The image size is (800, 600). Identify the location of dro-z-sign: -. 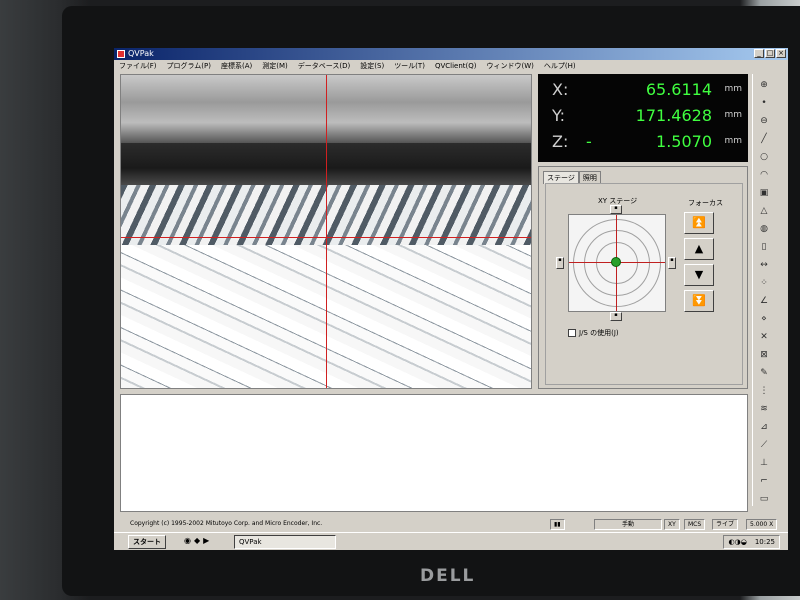
(589, 141).